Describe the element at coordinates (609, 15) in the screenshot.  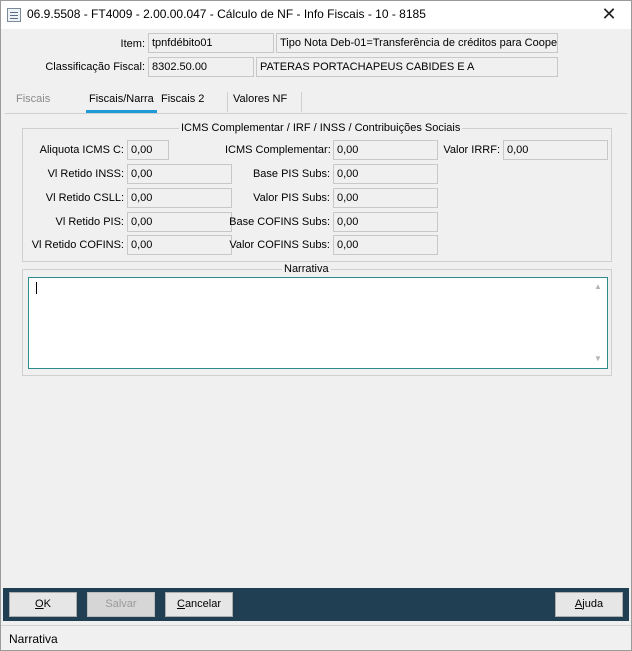
I see `close-icon: ✕` at that location.